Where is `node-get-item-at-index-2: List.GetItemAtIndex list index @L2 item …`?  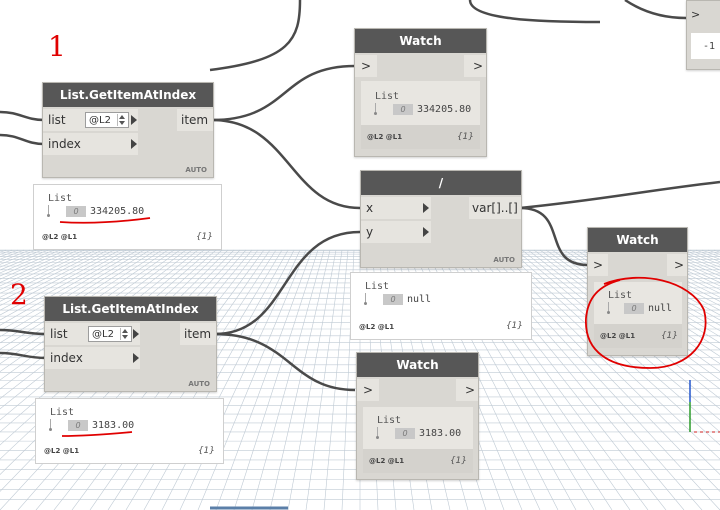 node-get-item-at-index-2: List.GetItemAtIndex list index @L2 item … is located at coordinates (130, 344).